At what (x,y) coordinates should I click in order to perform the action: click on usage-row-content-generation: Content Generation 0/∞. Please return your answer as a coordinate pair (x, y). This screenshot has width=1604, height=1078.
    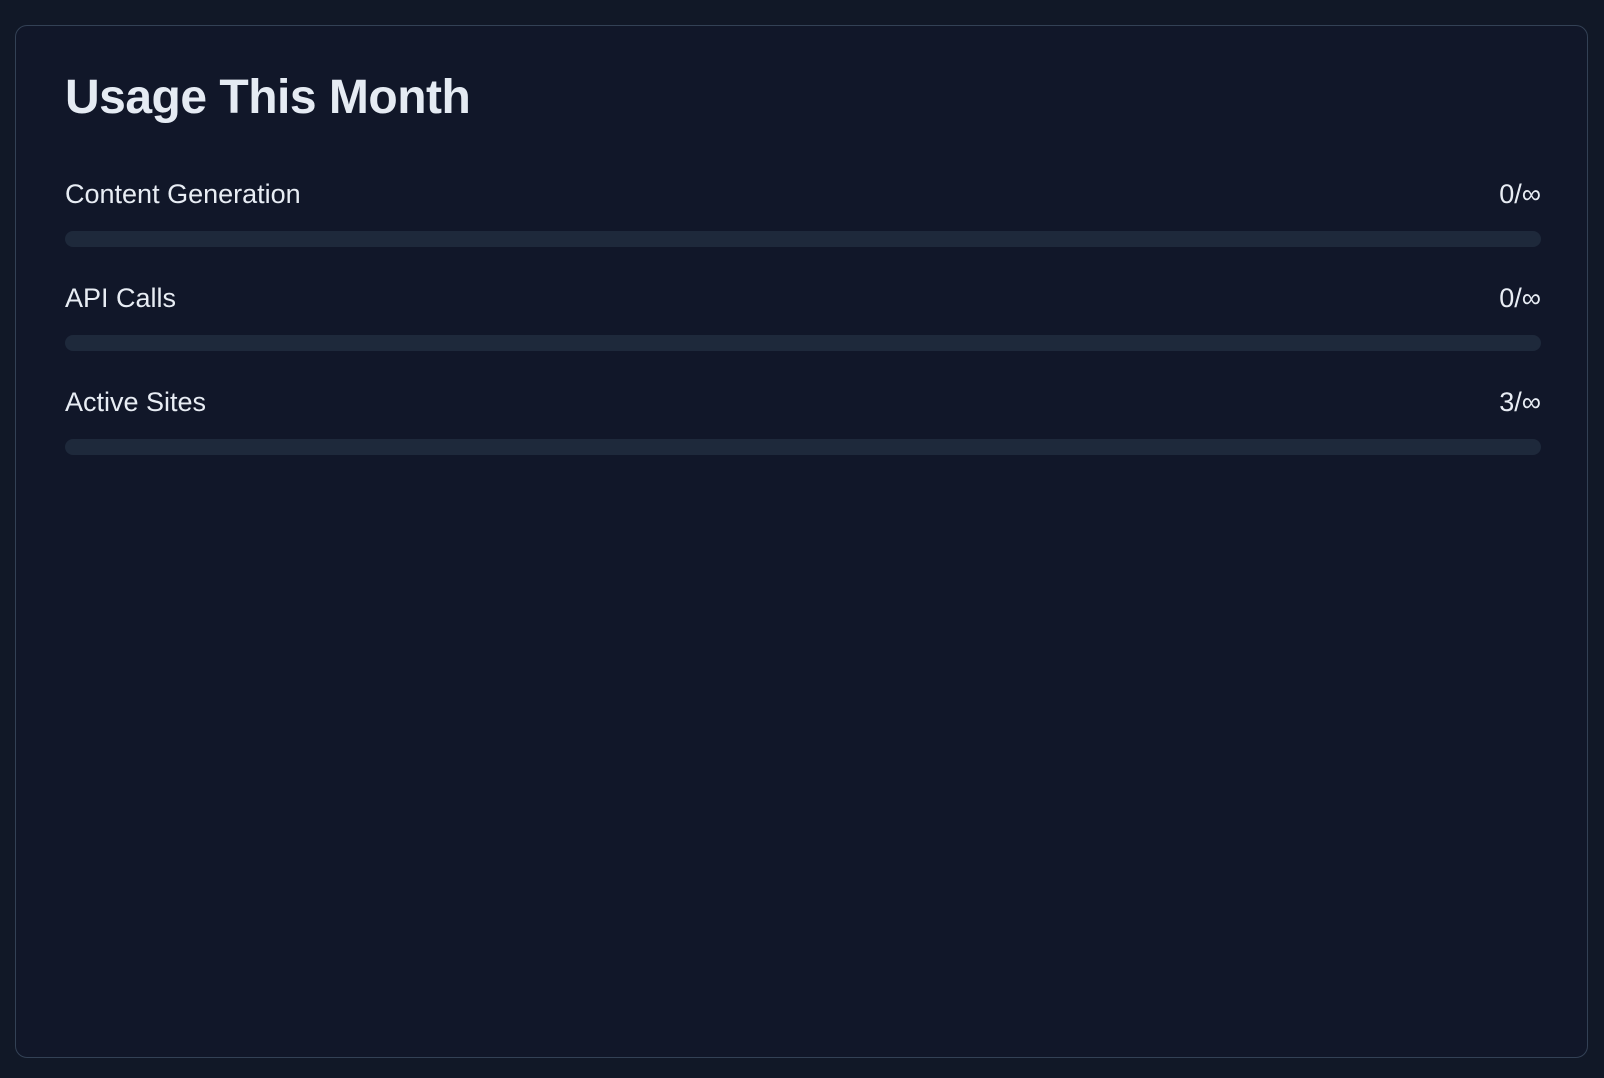
    Looking at the image, I should click on (803, 228).